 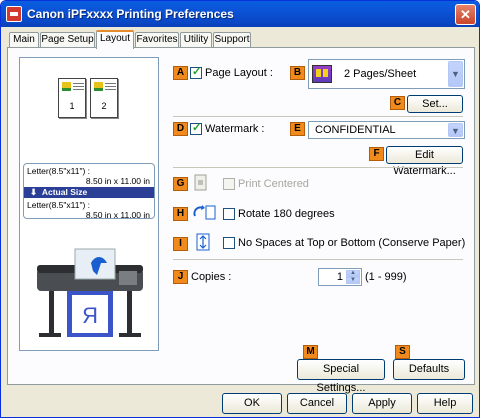 I want to click on badge-d: D, so click(x=180, y=129).